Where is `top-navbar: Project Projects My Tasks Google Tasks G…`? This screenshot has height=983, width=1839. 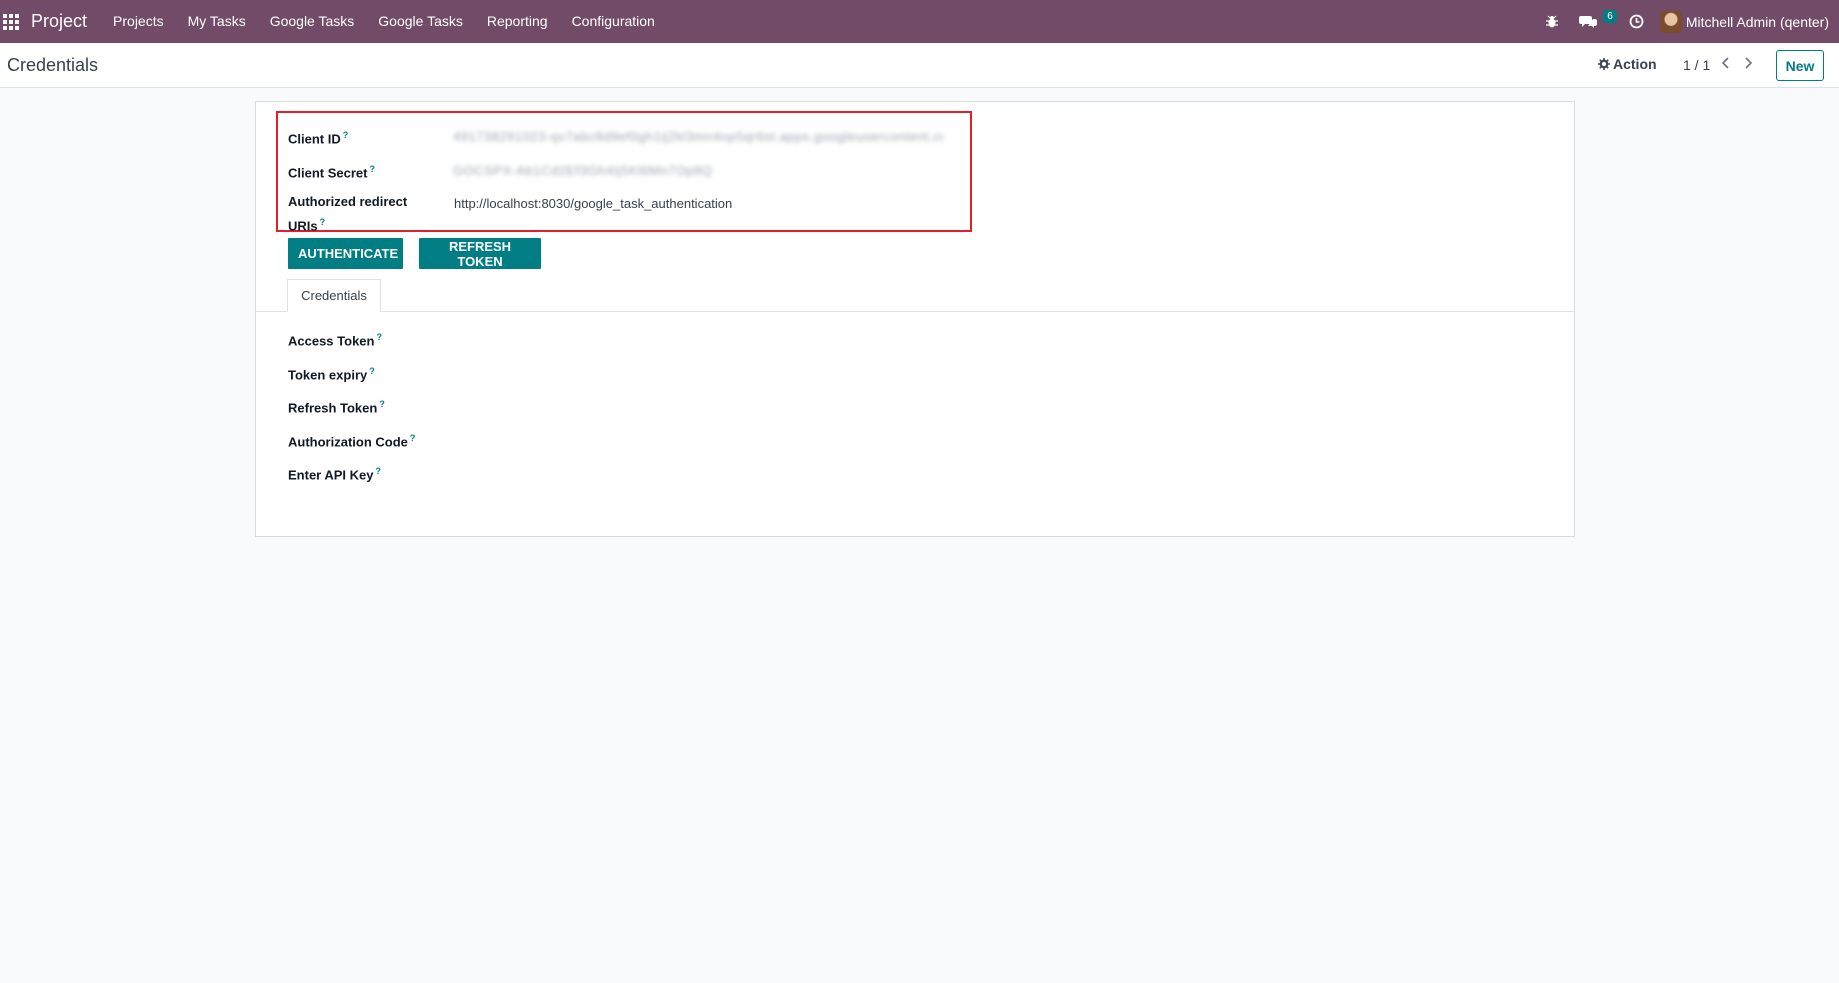
top-navbar: Project Projects My Tasks Google Tasks G… is located at coordinates (919, 21).